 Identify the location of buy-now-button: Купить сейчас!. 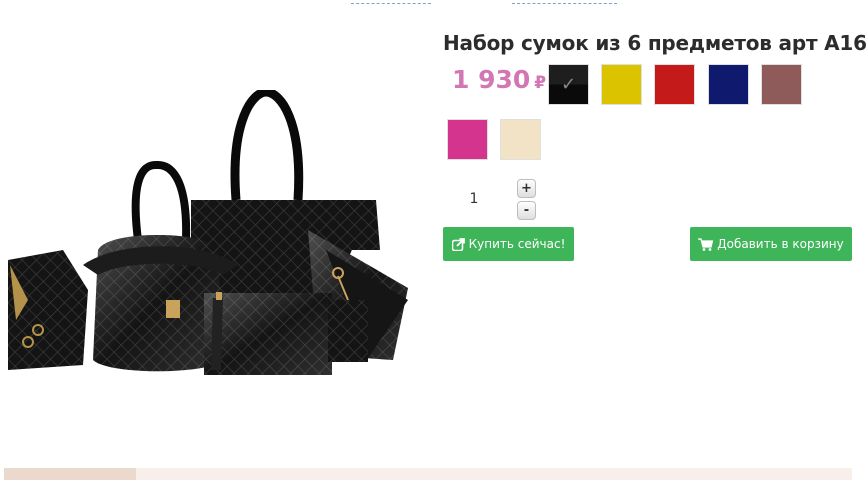
(508, 244).